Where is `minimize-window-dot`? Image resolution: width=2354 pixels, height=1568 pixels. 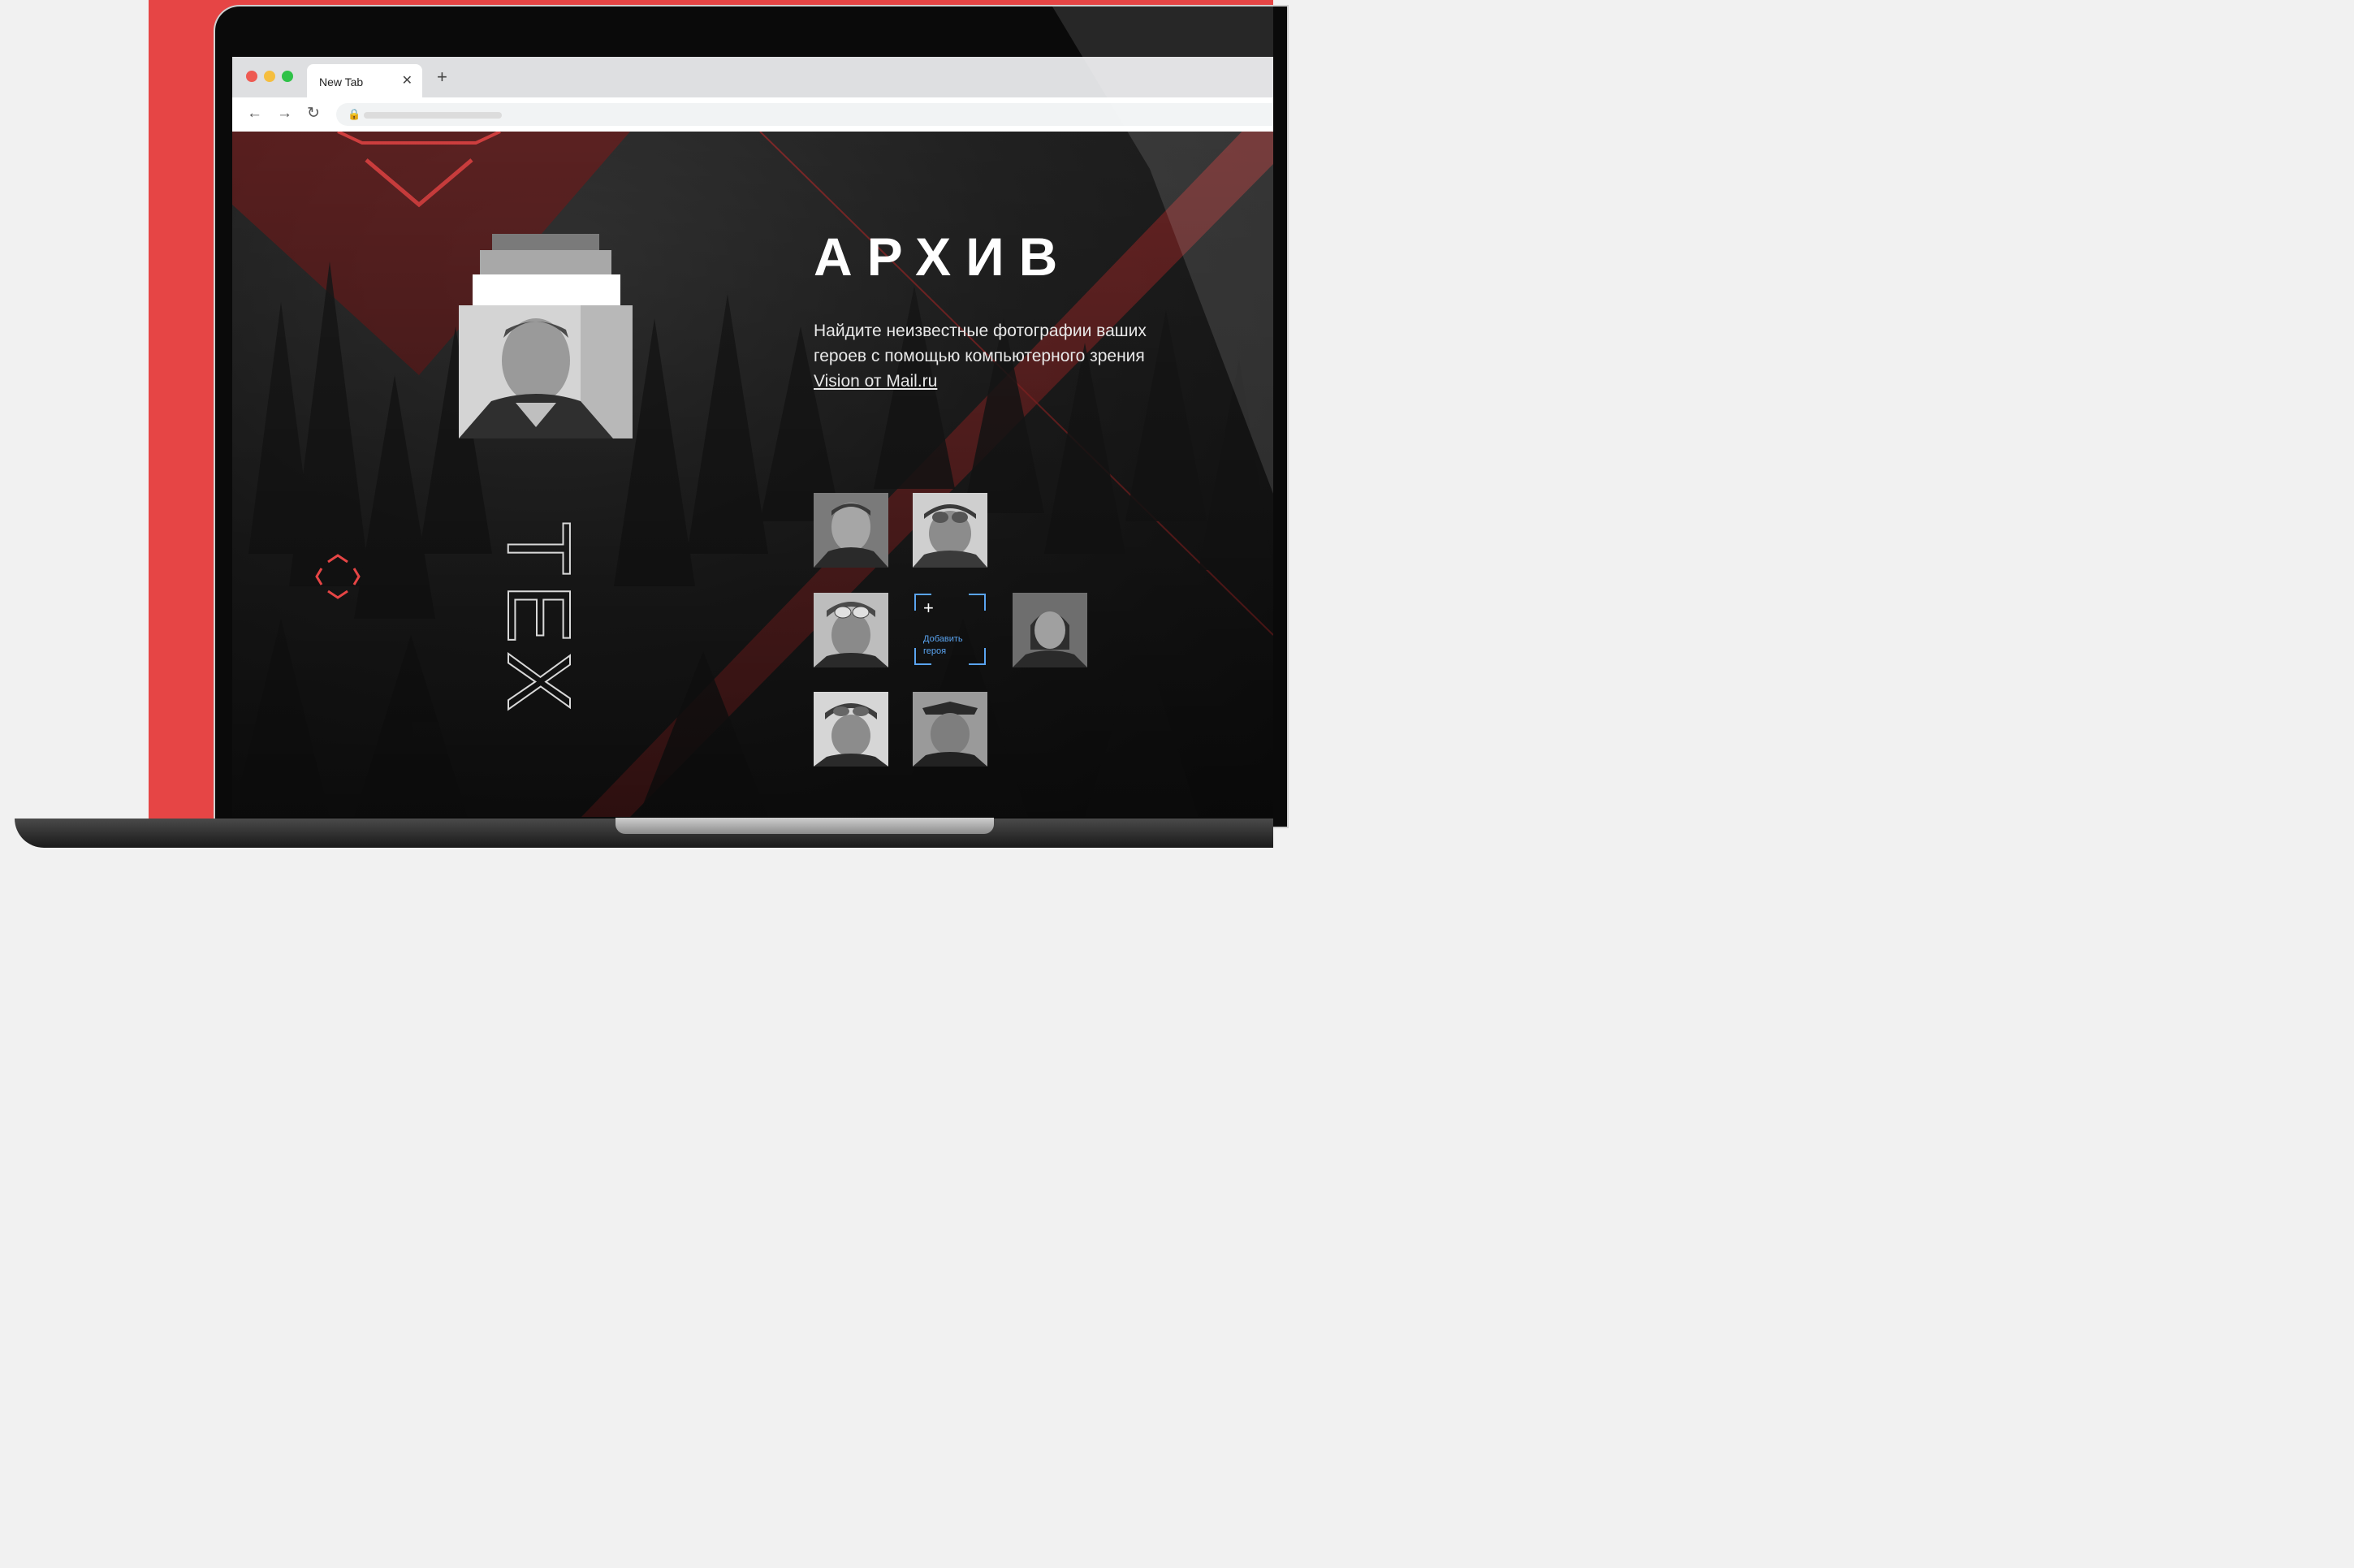
minimize-window-dot is located at coordinates (269, 76).